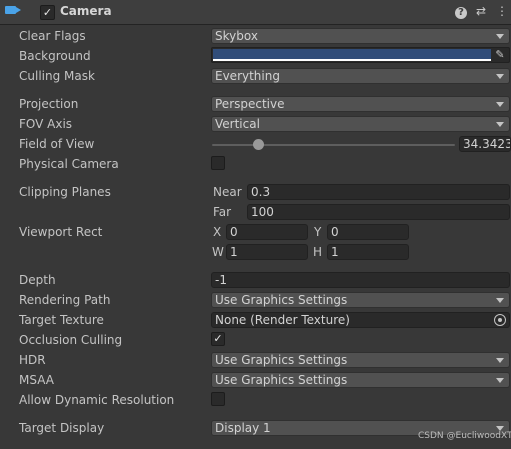 The image size is (511, 449). Describe the element at coordinates (46, 124) in the screenshot. I see `fov-axis-label: FOV Axis` at that location.